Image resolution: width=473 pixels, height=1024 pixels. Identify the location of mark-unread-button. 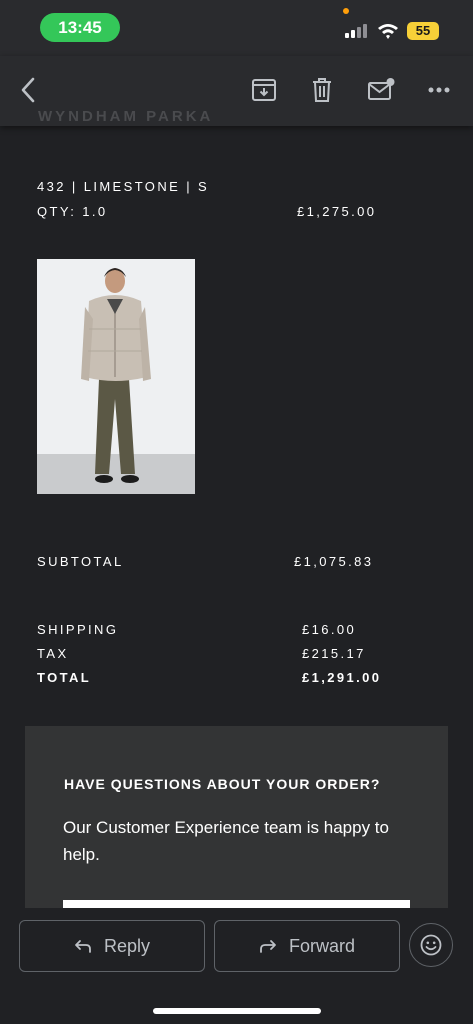
(381, 90).